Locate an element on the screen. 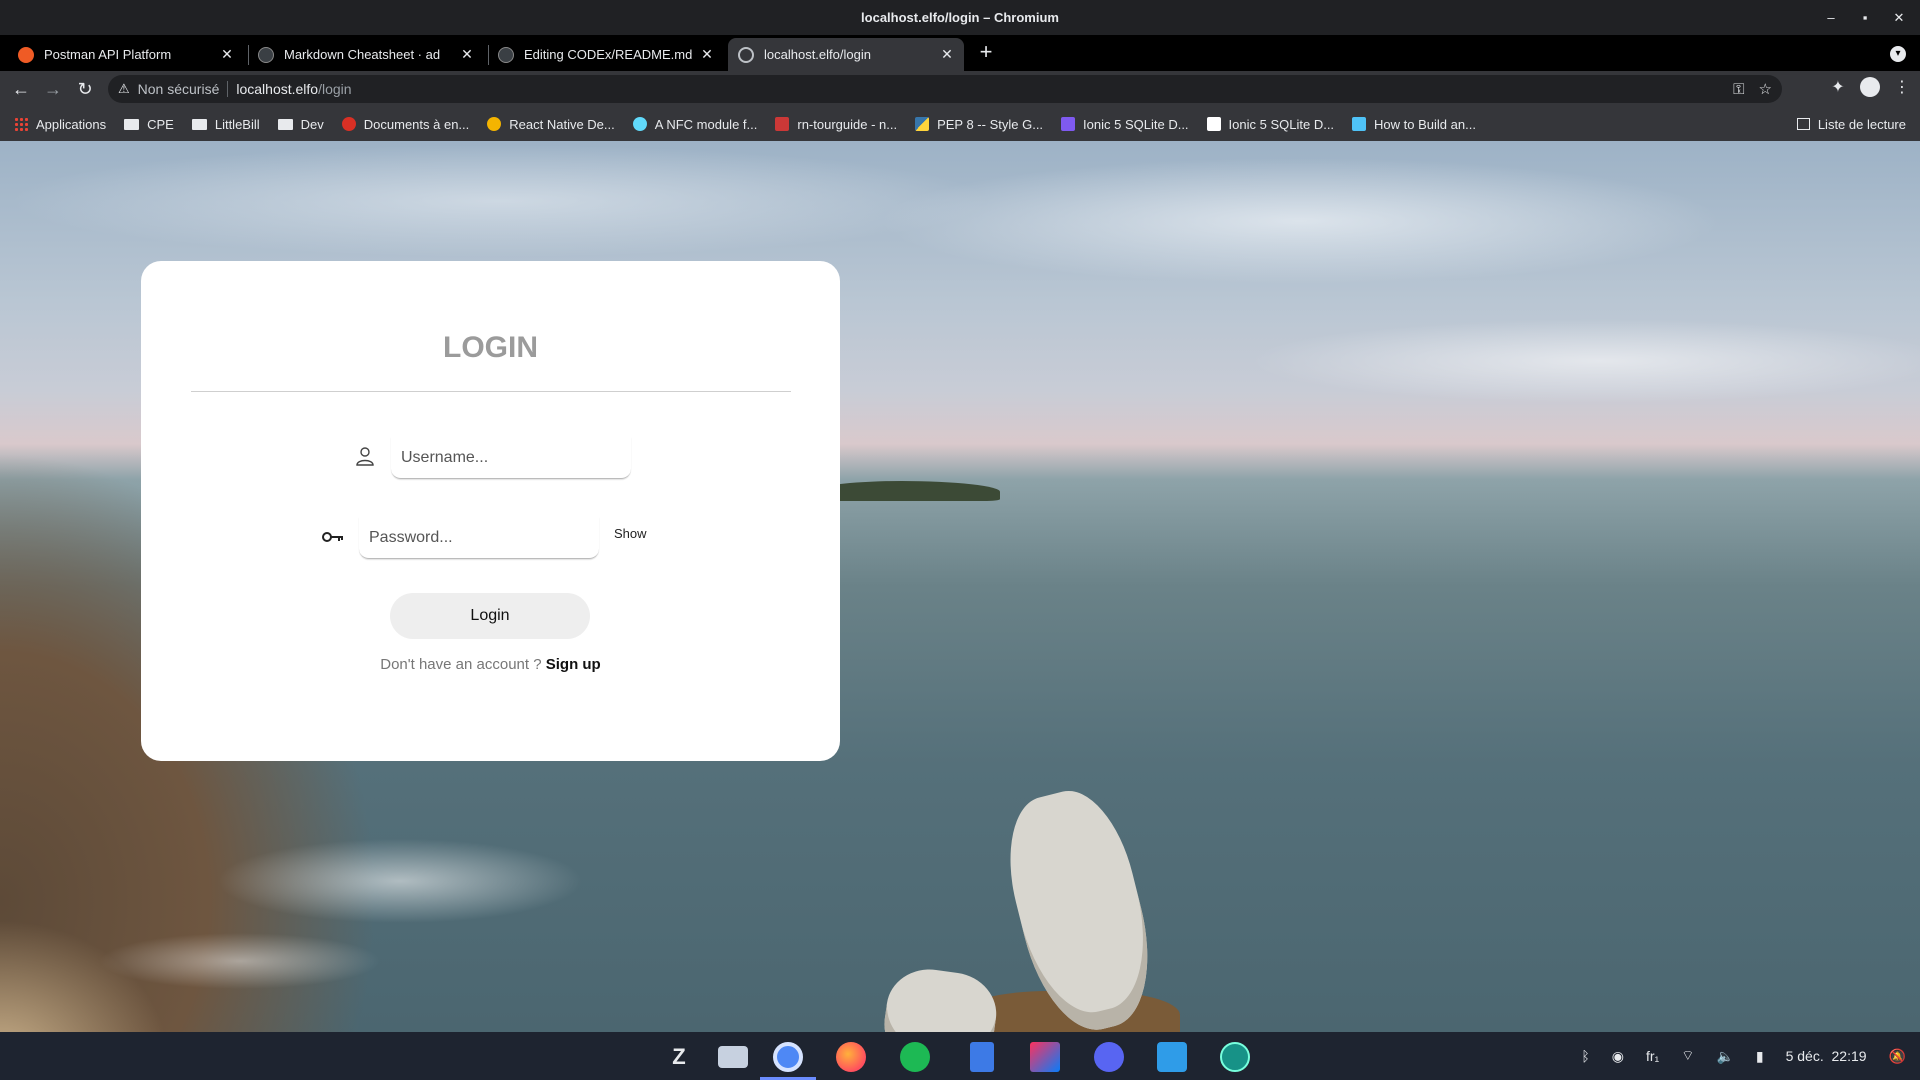 The width and height of the screenshot is (1920, 1080). react-icon is located at coordinates (639, 124).